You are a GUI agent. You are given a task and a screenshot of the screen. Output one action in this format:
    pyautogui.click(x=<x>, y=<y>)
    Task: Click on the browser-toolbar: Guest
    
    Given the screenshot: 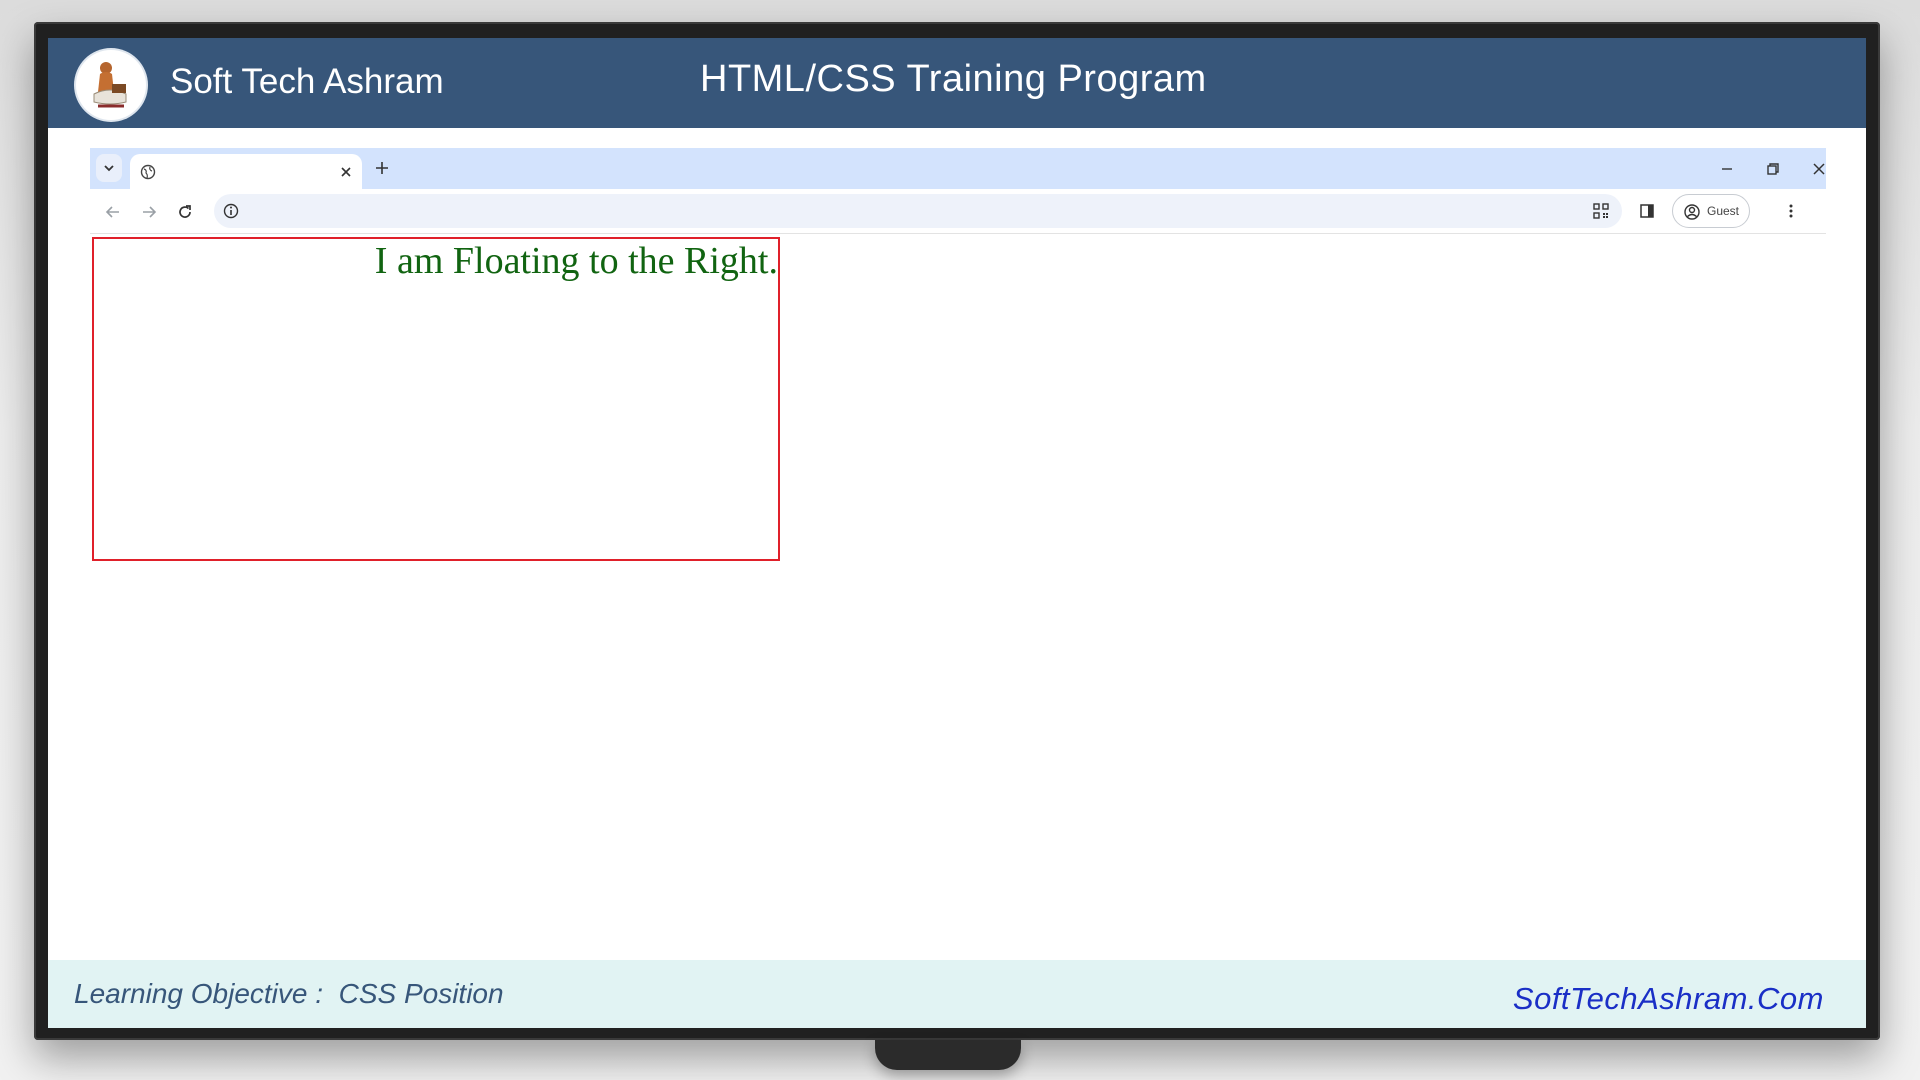 What is the action you would take?
    pyautogui.click(x=958, y=211)
    